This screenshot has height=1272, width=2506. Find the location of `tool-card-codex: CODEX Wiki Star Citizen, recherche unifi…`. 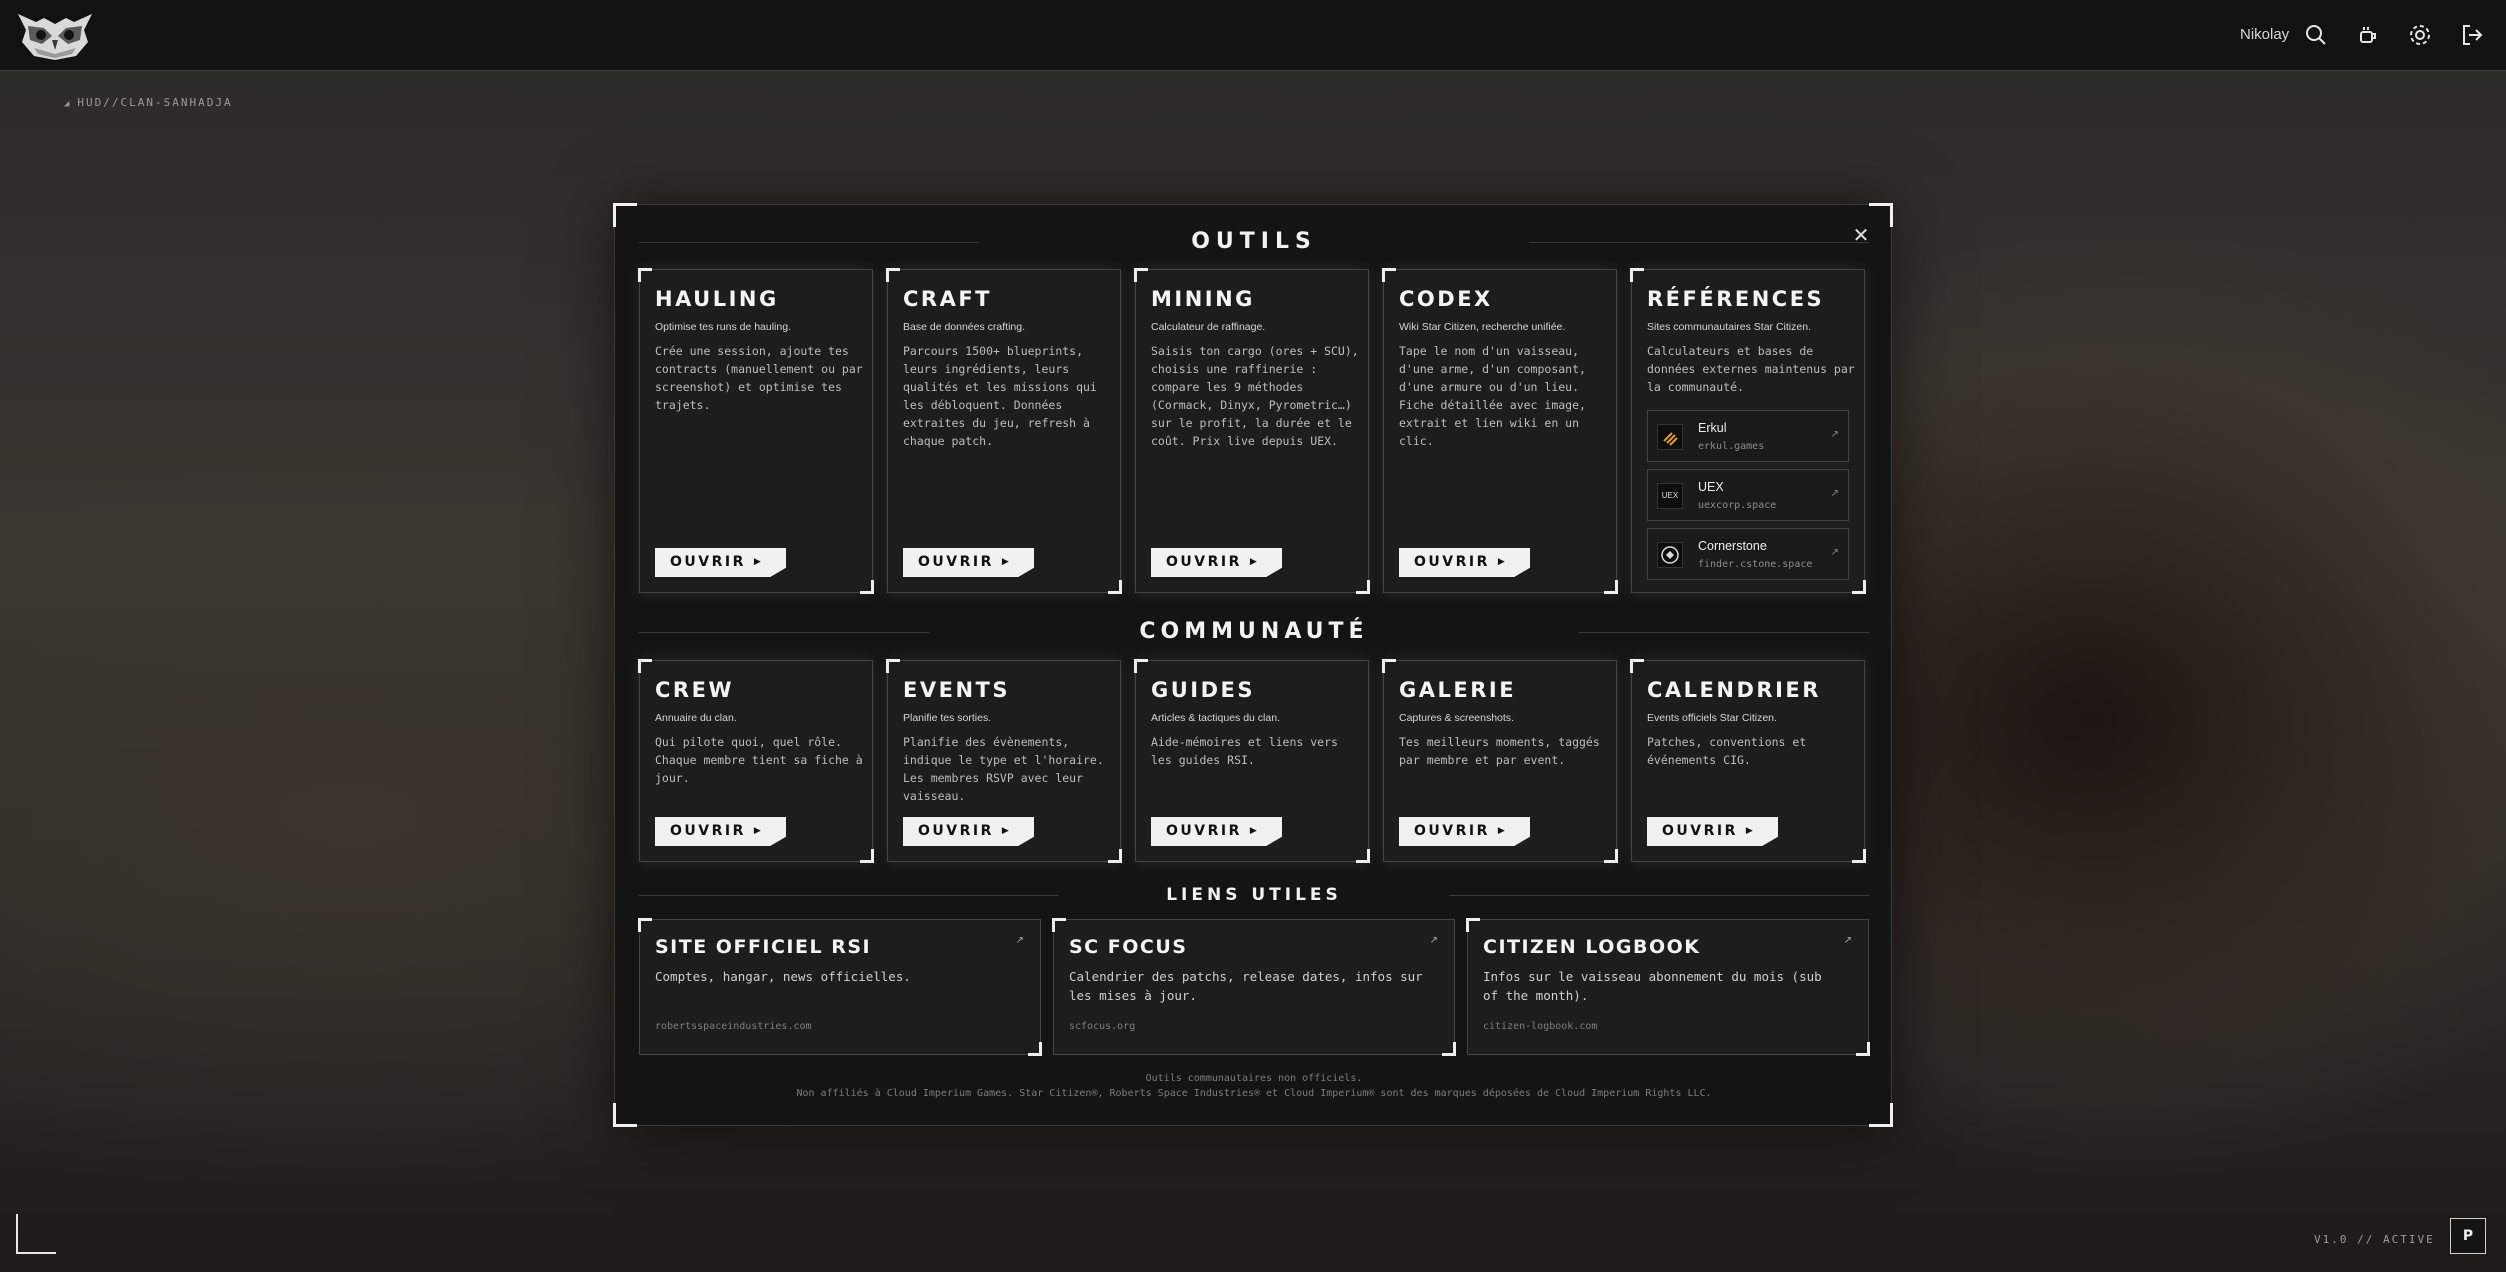

tool-card-codex: CODEX Wiki Star Citizen, recherche unifi… is located at coordinates (1500, 431).